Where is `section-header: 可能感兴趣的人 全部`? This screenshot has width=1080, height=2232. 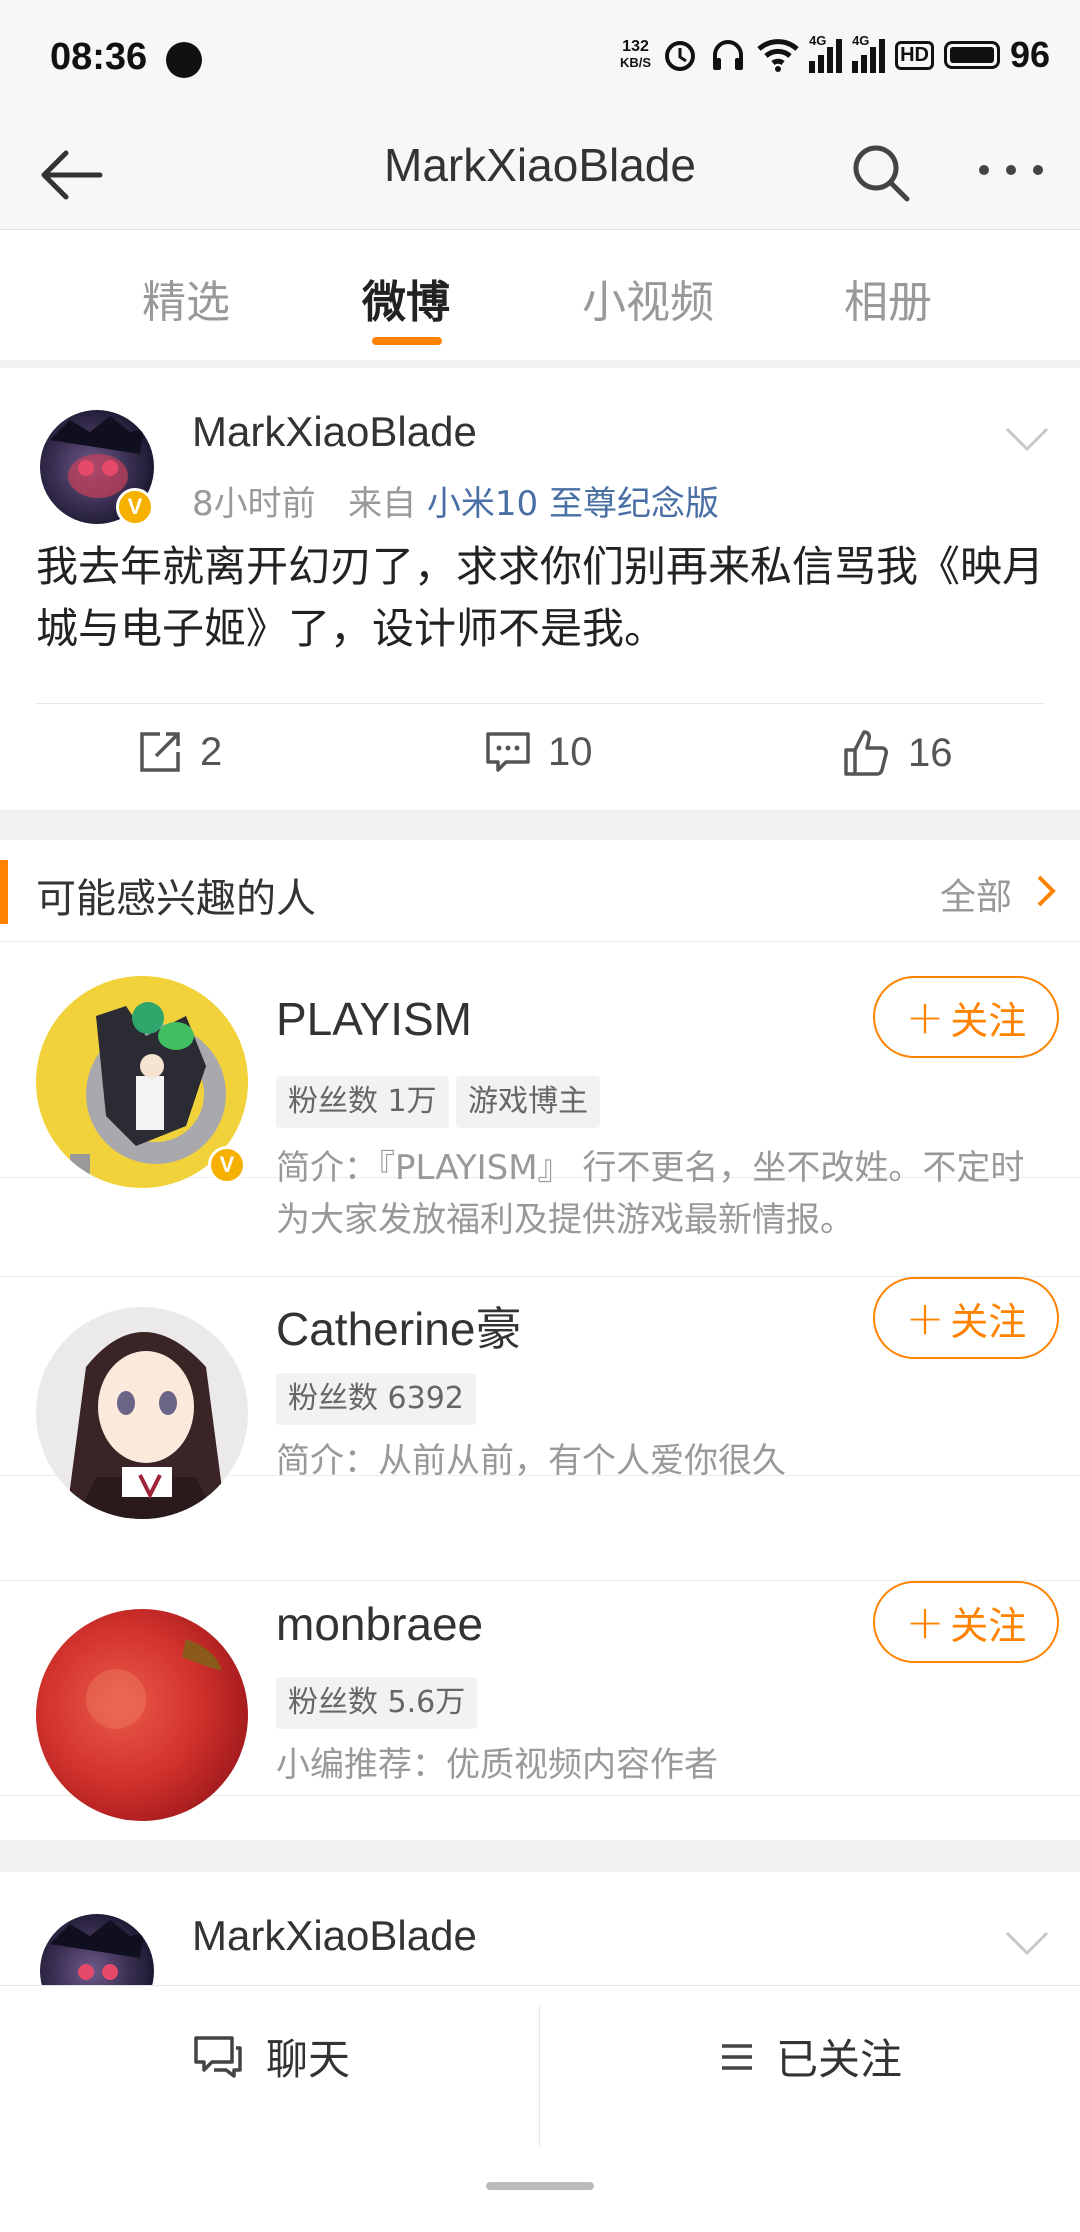
section-header: 可能感兴趣的人 全部 is located at coordinates (540, 891).